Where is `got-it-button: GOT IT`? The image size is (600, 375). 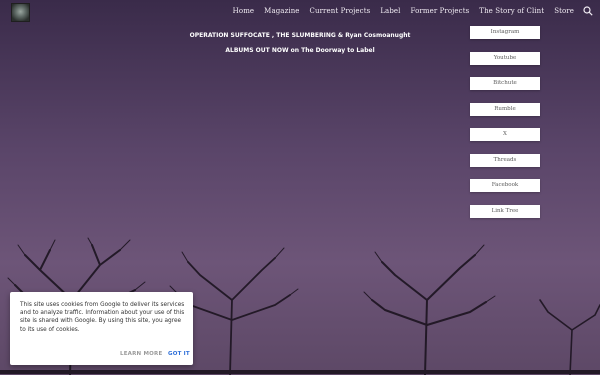
got-it-button: GOT IT is located at coordinates (179, 354).